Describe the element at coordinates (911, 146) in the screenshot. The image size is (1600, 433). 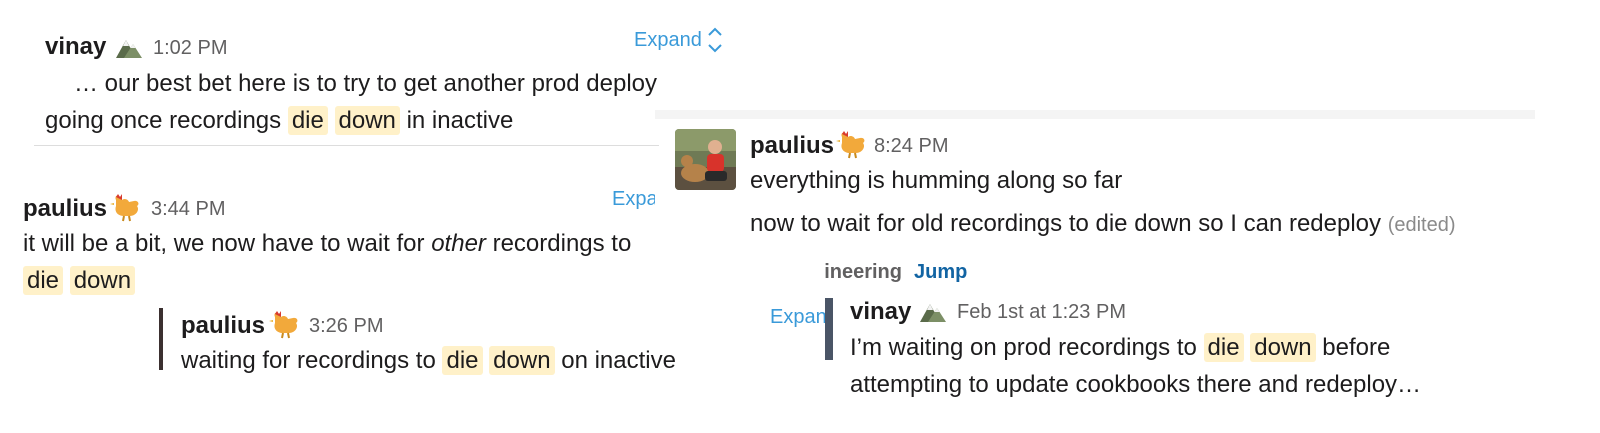
I see `timestamp: 8:24 PM` at that location.